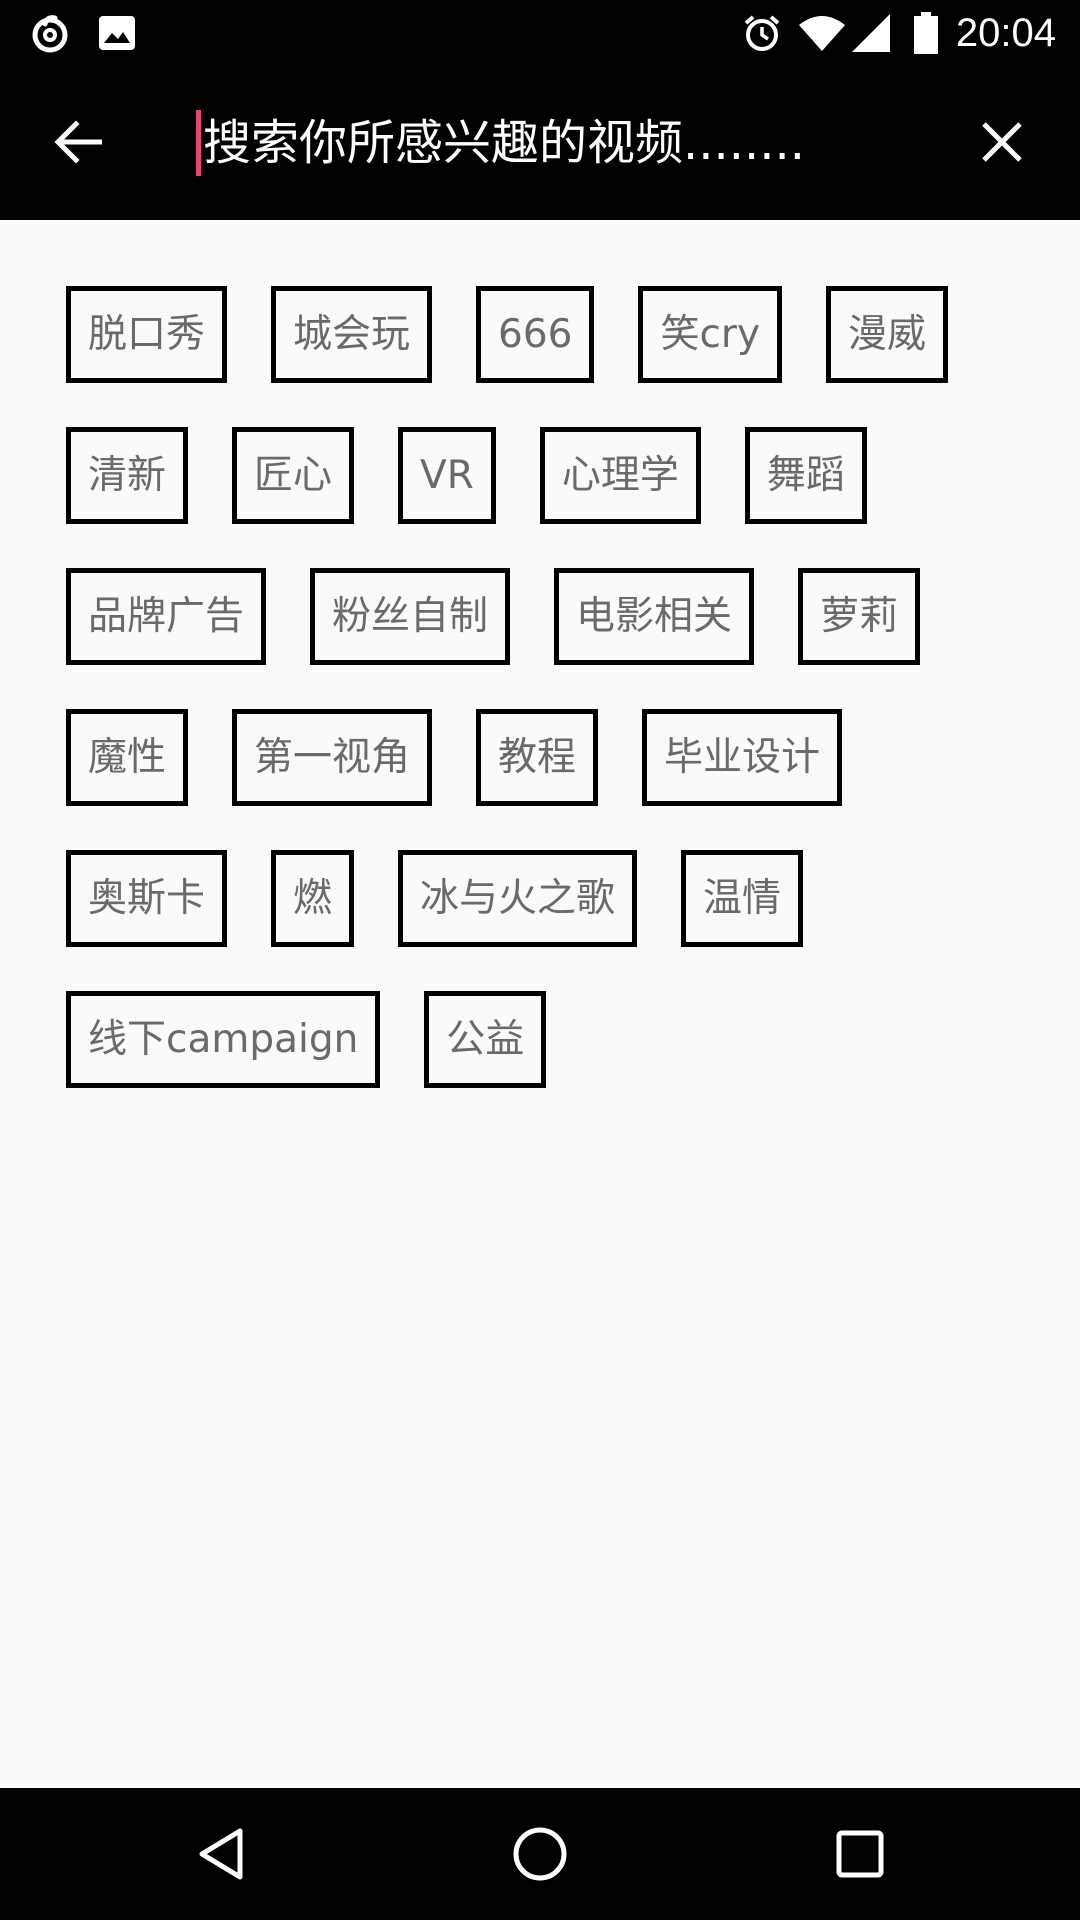  I want to click on tag-item: 品牌广告, so click(166, 616).